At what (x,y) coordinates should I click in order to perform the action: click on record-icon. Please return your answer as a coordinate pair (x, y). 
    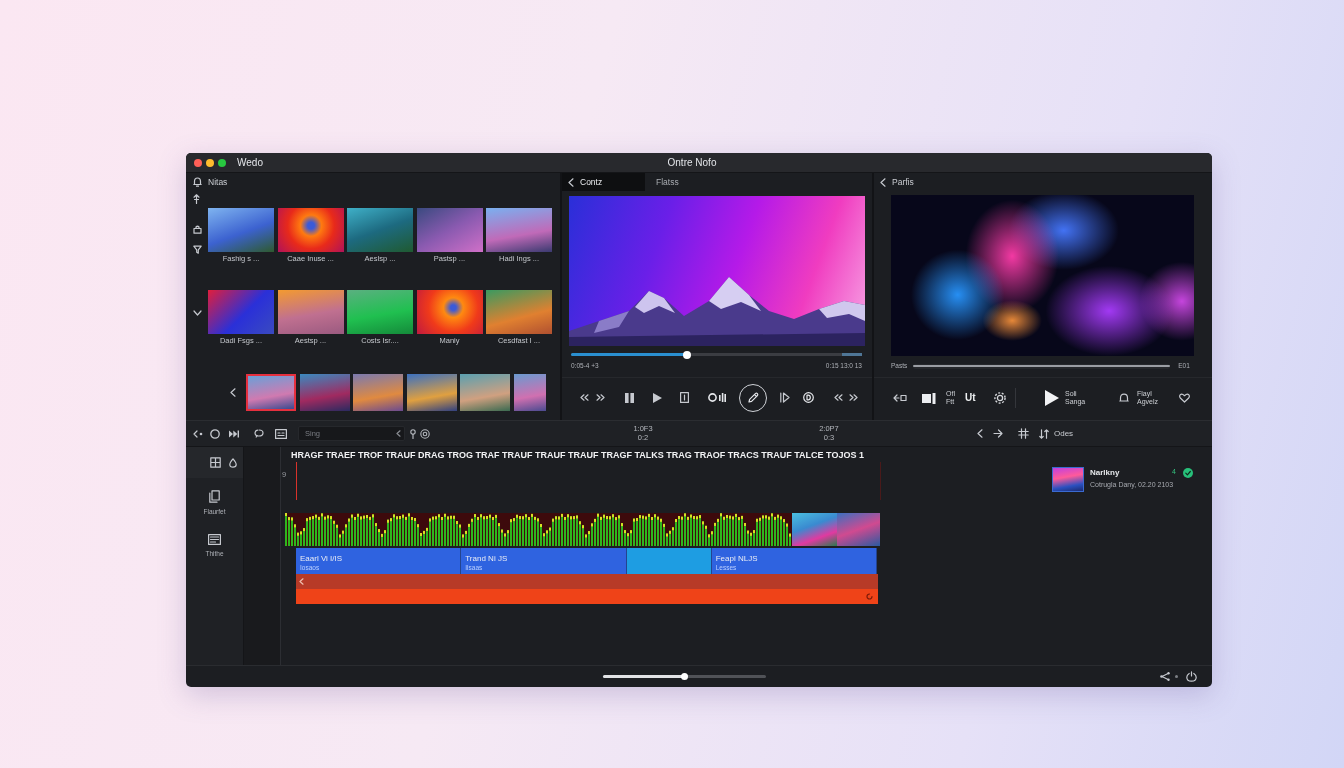
    Looking at the image, I should click on (215, 433).